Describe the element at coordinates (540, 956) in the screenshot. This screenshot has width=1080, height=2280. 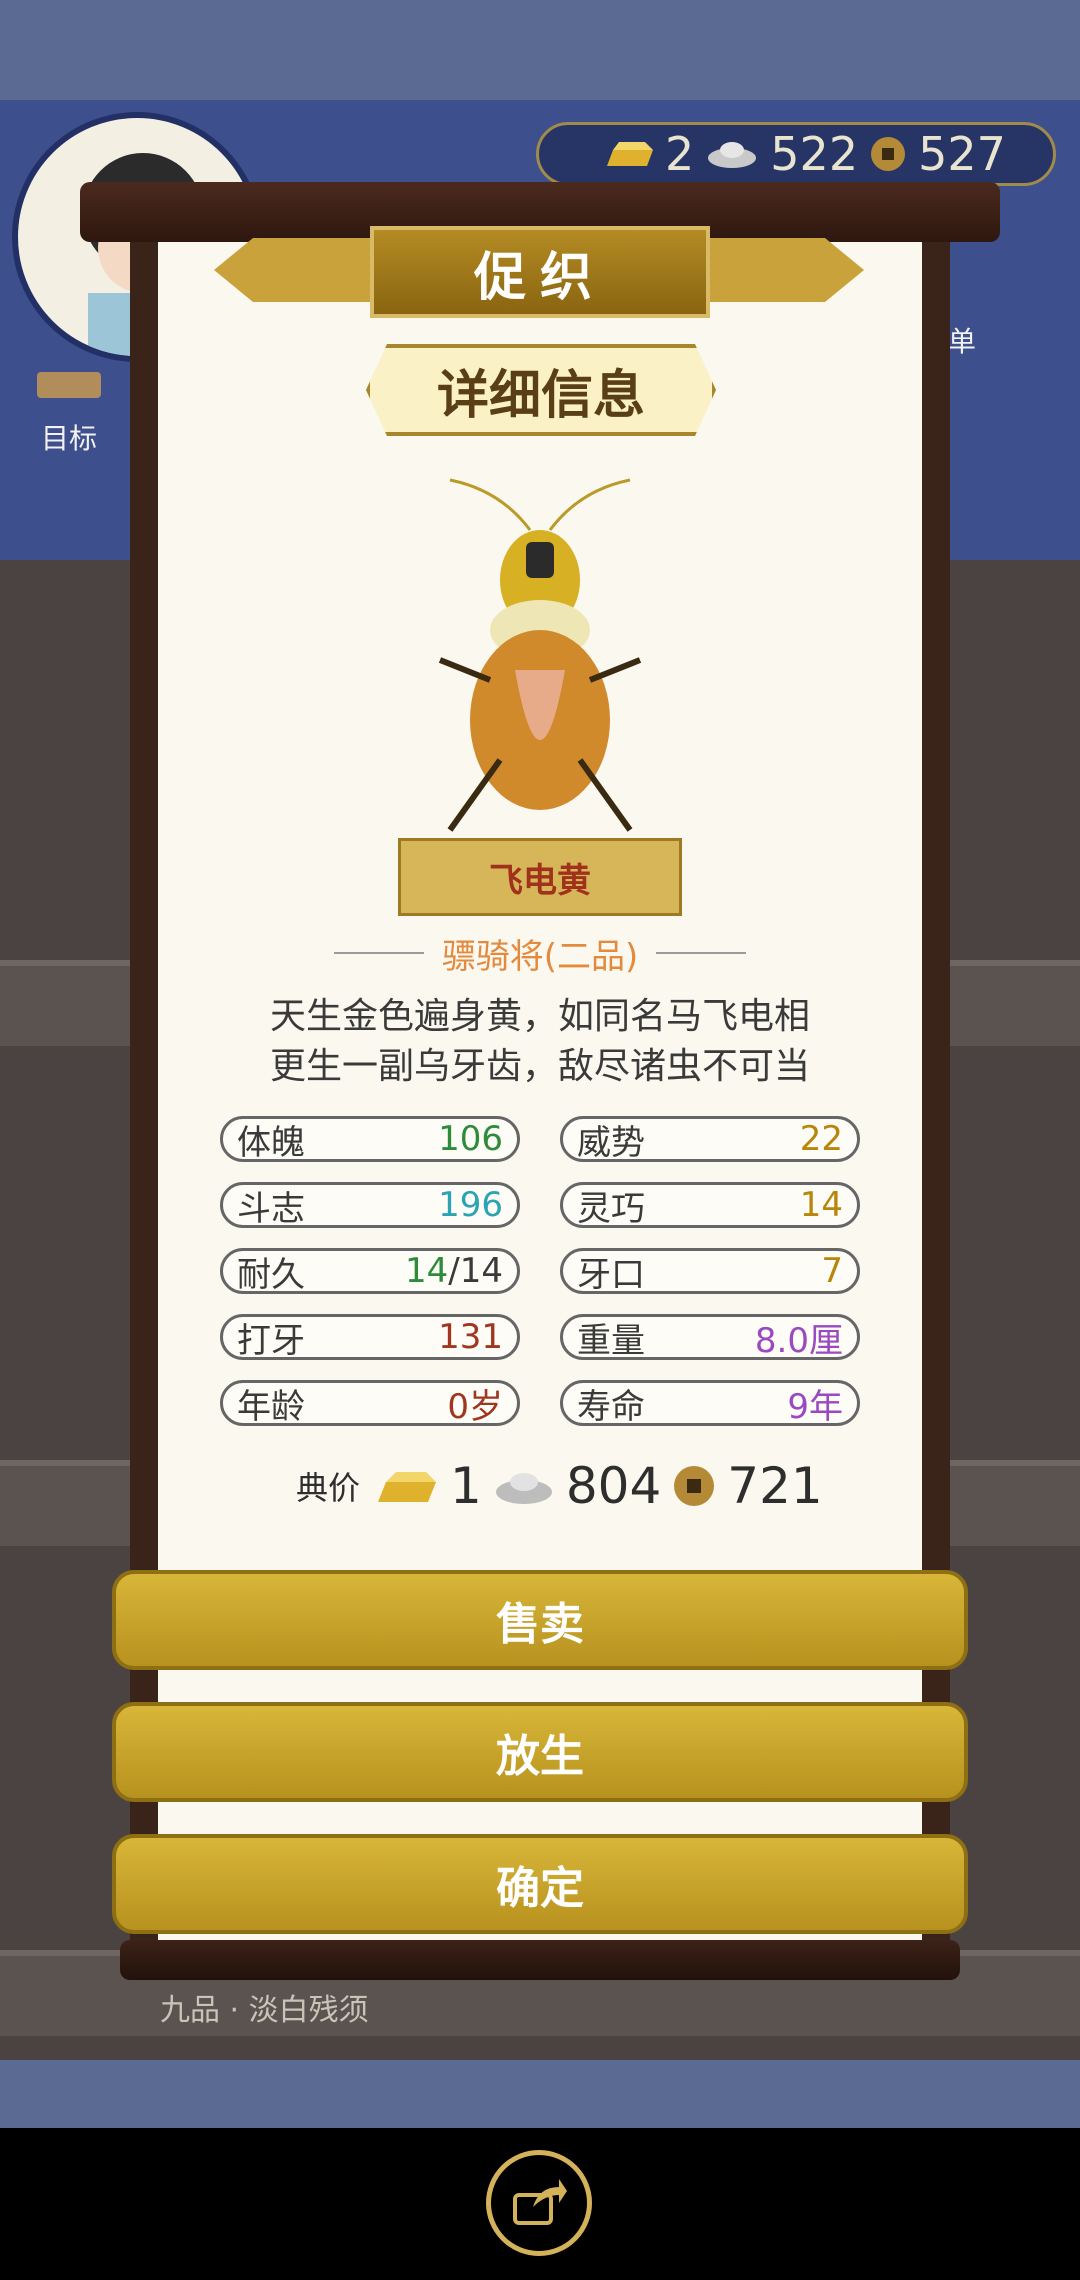
I see `rank-label: 骠骑将(二品)` at that location.